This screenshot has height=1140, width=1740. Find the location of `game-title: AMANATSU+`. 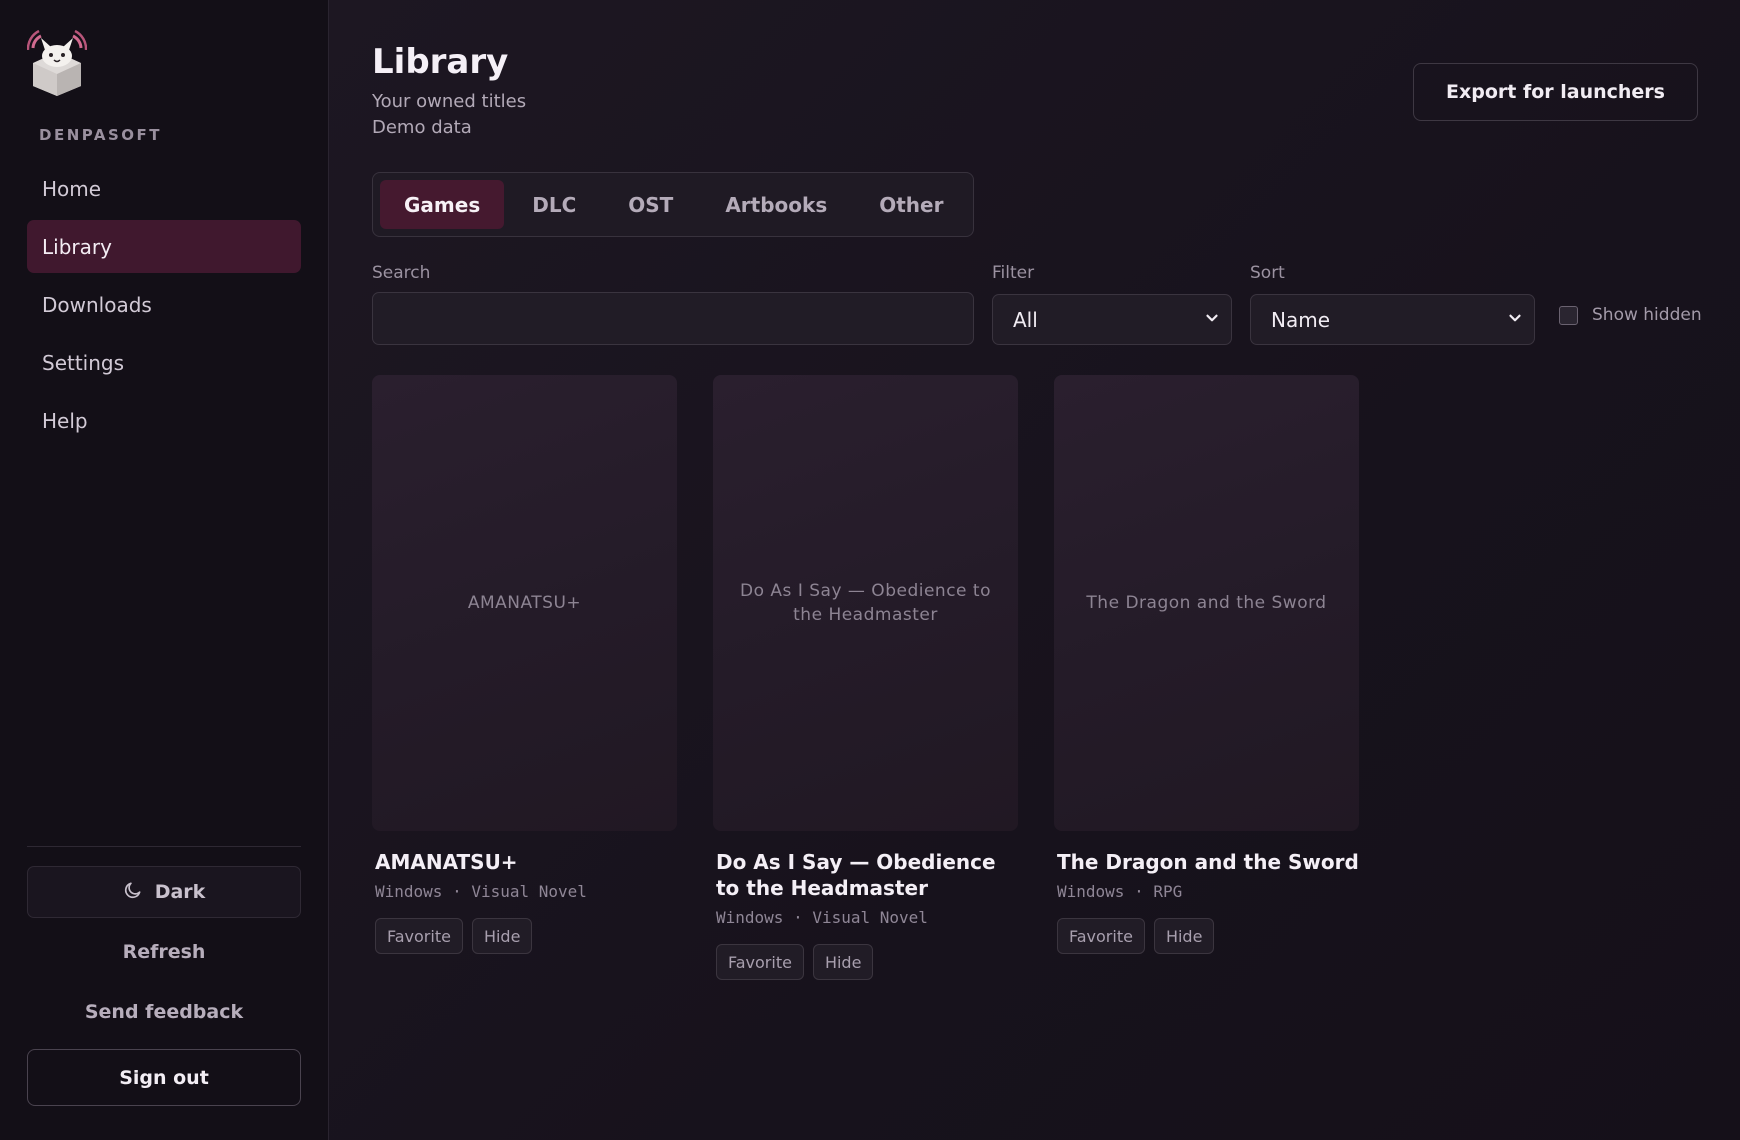

game-title: AMANATSU+ is located at coordinates (446, 862).